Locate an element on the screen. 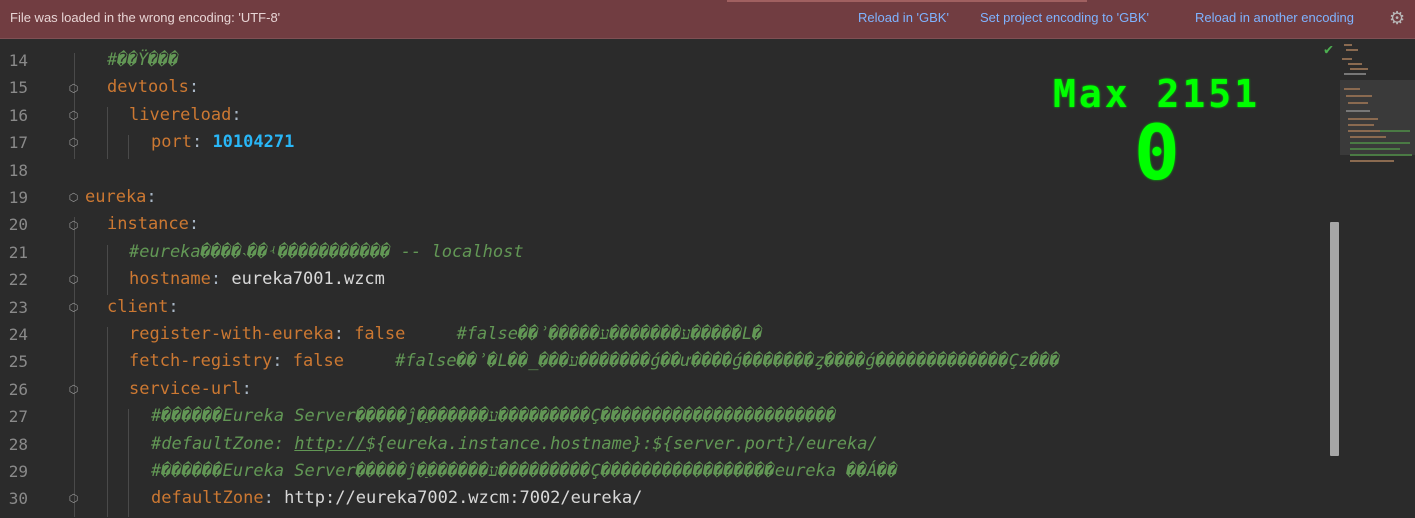 This screenshot has height=518, width=1415. line-number: 19 is located at coordinates (18, 197).